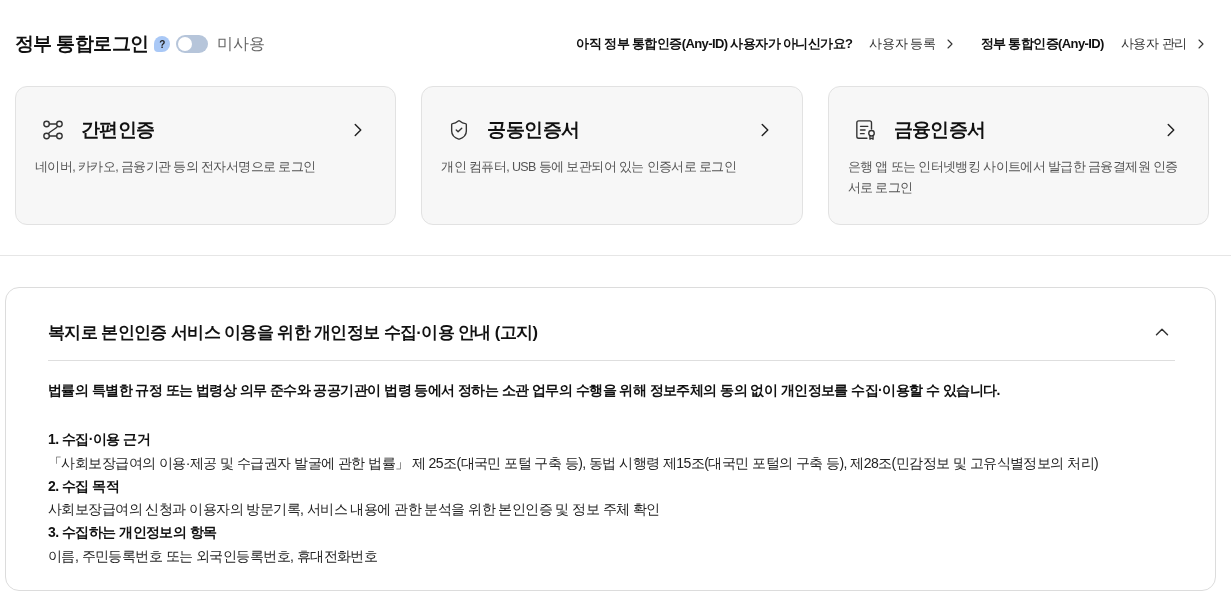 The image size is (1231, 608). Describe the element at coordinates (865, 130) in the screenshot. I see `certificate-icon` at that location.